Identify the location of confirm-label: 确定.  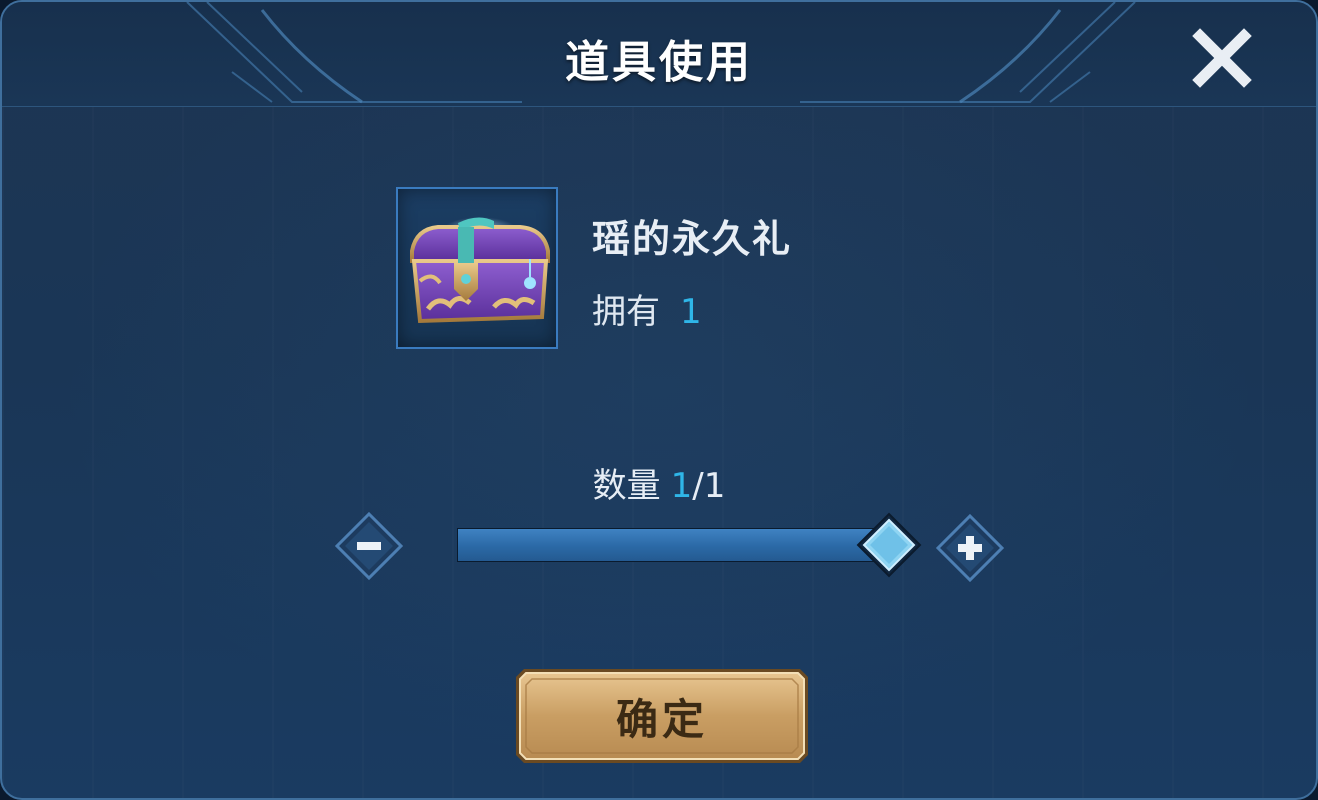
(661, 719).